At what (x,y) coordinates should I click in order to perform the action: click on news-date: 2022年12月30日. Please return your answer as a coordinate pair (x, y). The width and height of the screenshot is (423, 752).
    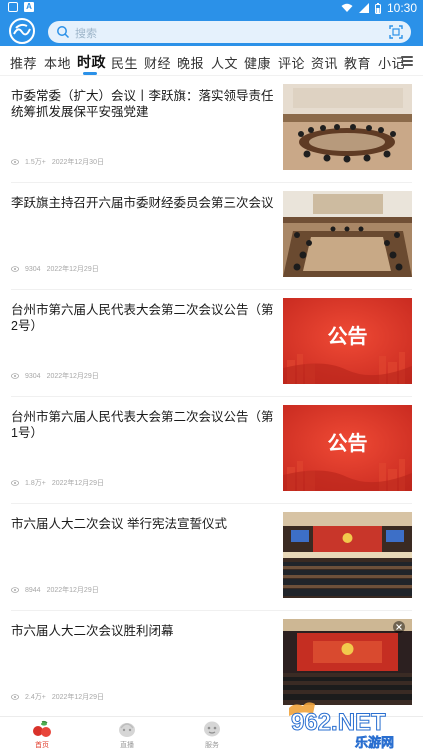
    Looking at the image, I should click on (77, 162).